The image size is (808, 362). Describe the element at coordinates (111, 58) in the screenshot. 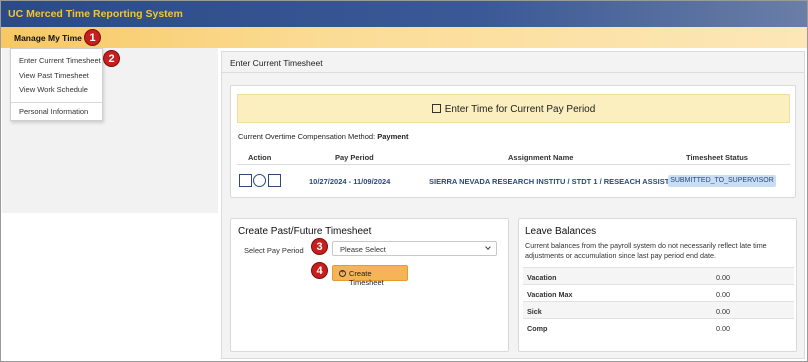

I see `callout-badge-2: 2` at that location.